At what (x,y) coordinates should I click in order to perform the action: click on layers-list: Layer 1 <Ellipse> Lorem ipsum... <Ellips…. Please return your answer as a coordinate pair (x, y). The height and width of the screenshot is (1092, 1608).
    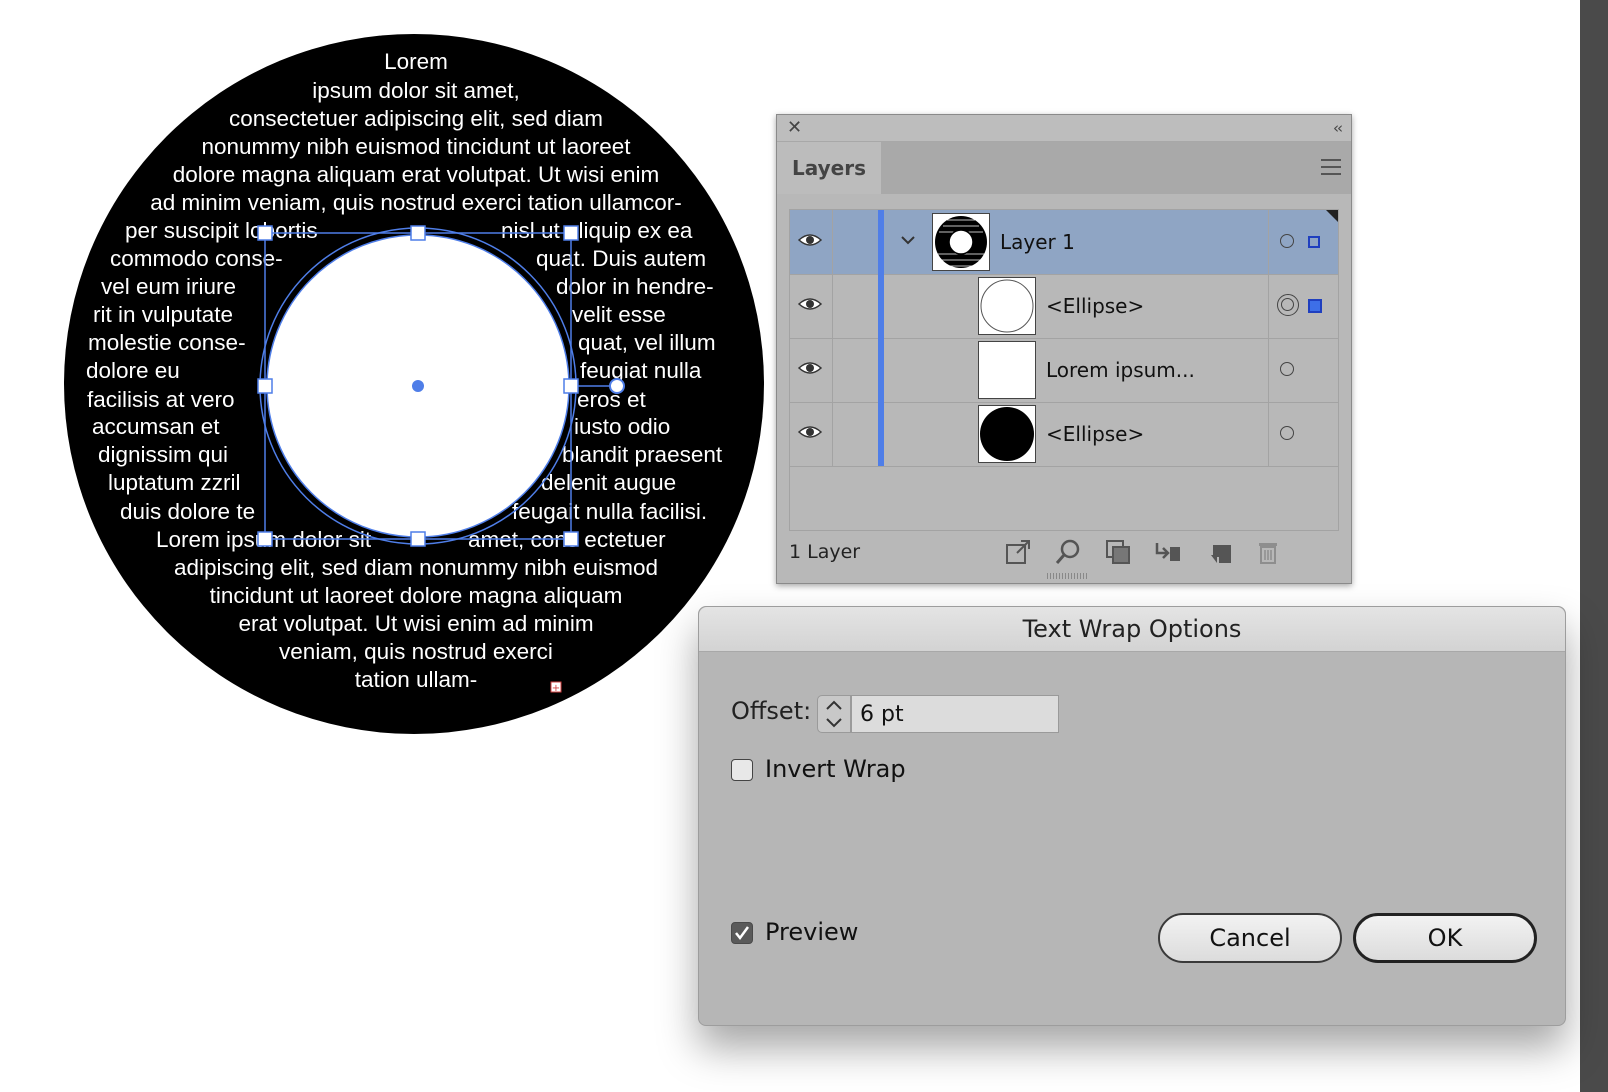
    Looking at the image, I should click on (1064, 370).